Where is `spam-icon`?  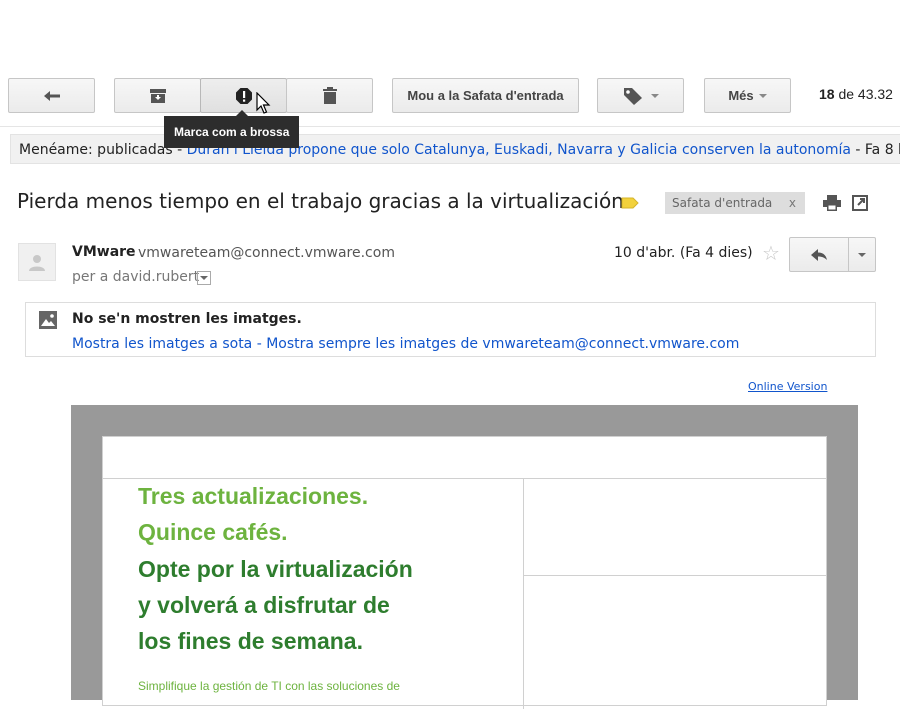 spam-icon is located at coordinates (243, 95).